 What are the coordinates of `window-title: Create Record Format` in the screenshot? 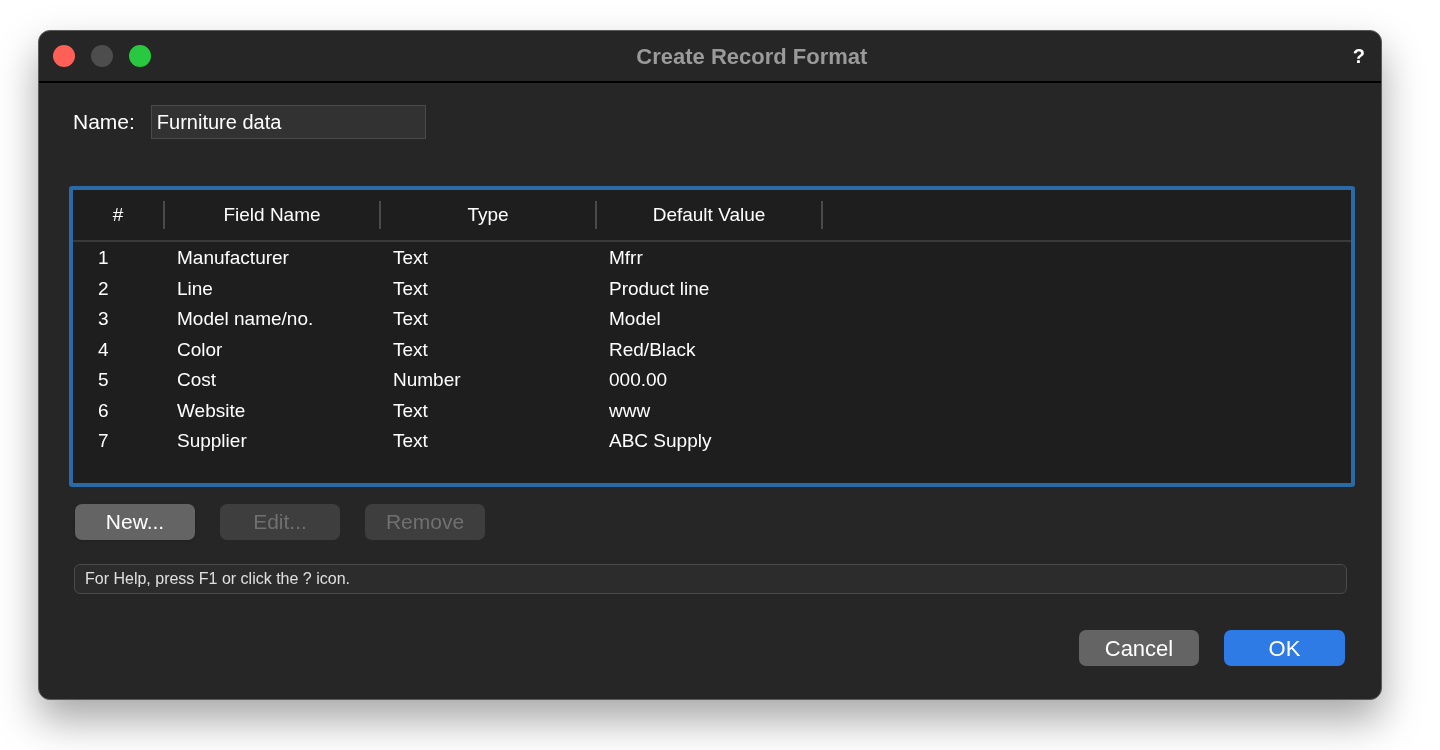 It's located at (752, 56).